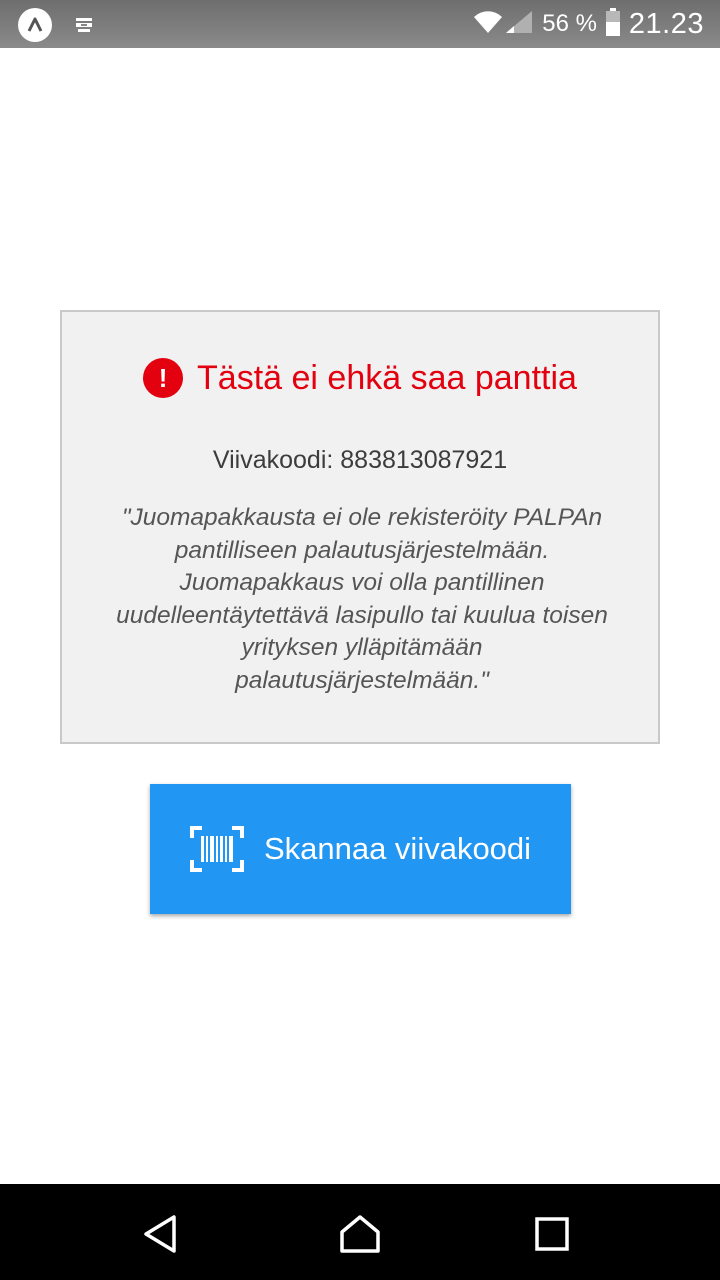 This screenshot has width=720, height=1280. What do you see at coordinates (216, 849) in the screenshot?
I see `barcode-scan-icon` at bounding box center [216, 849].